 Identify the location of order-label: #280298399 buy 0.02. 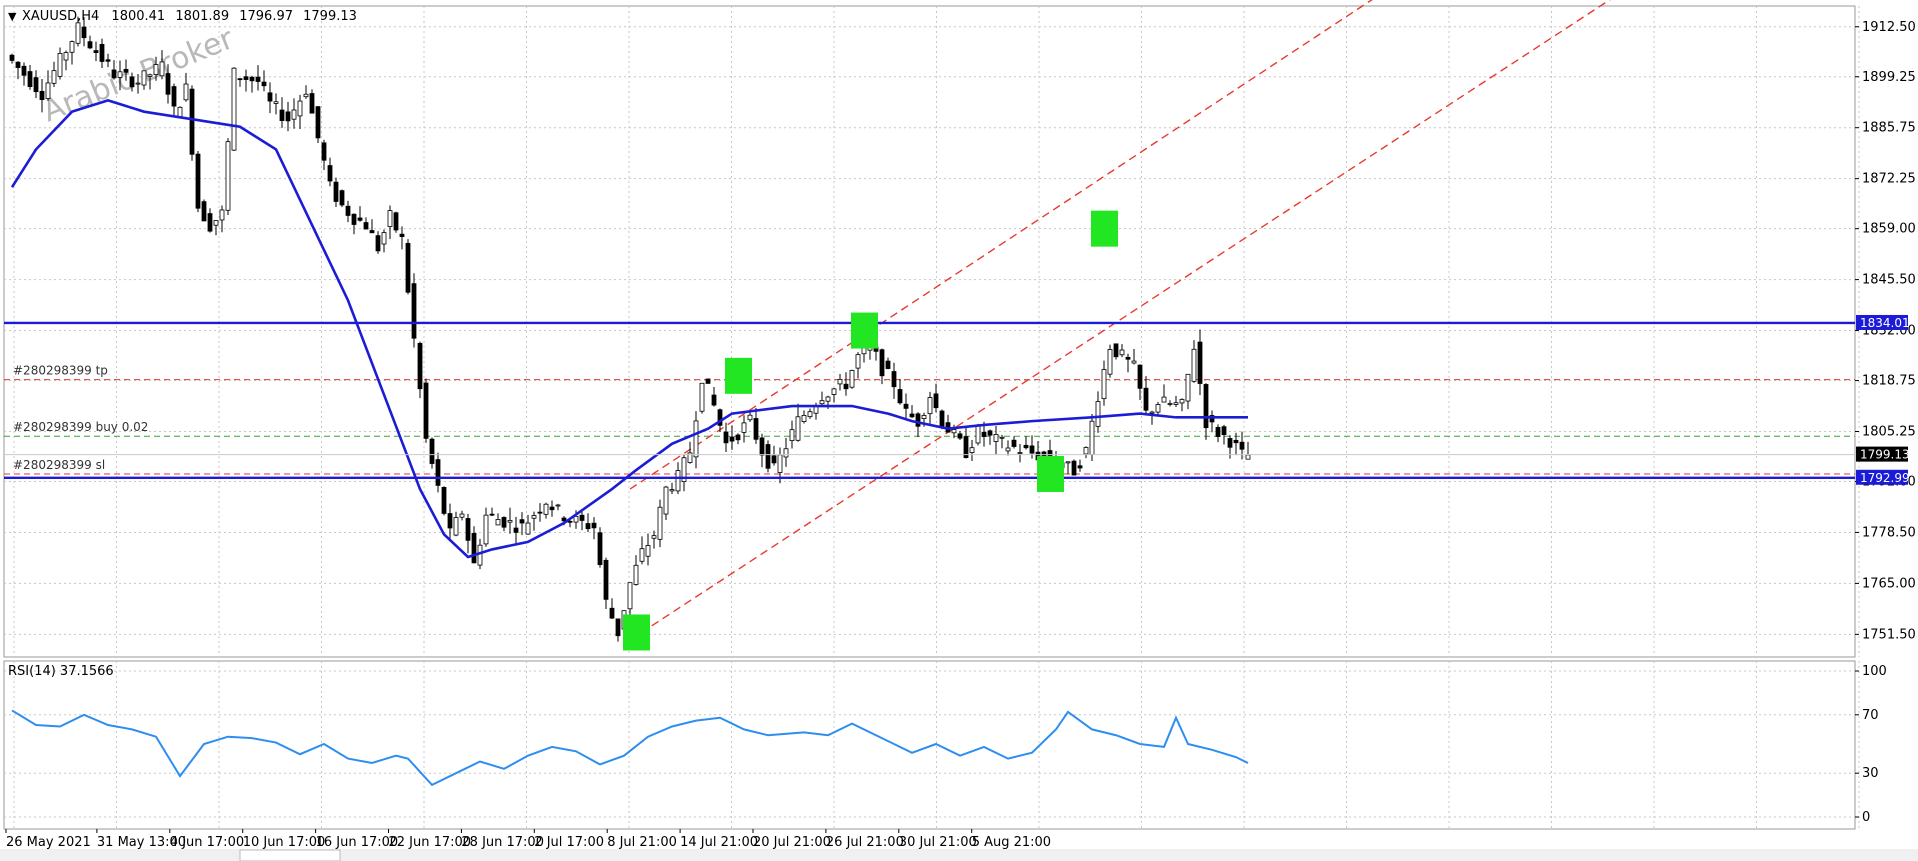
(80, 427).